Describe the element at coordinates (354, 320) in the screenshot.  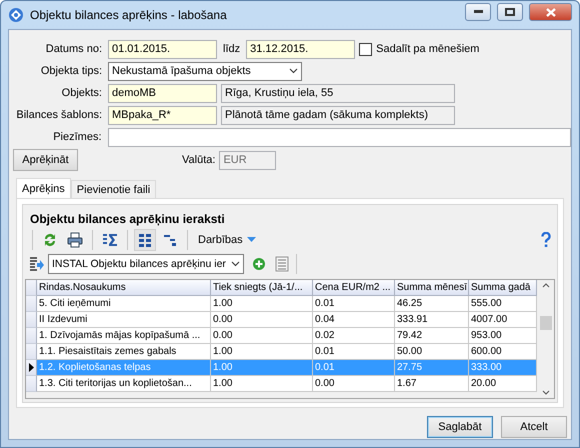
I see `table-cell: 0.04` at that location.